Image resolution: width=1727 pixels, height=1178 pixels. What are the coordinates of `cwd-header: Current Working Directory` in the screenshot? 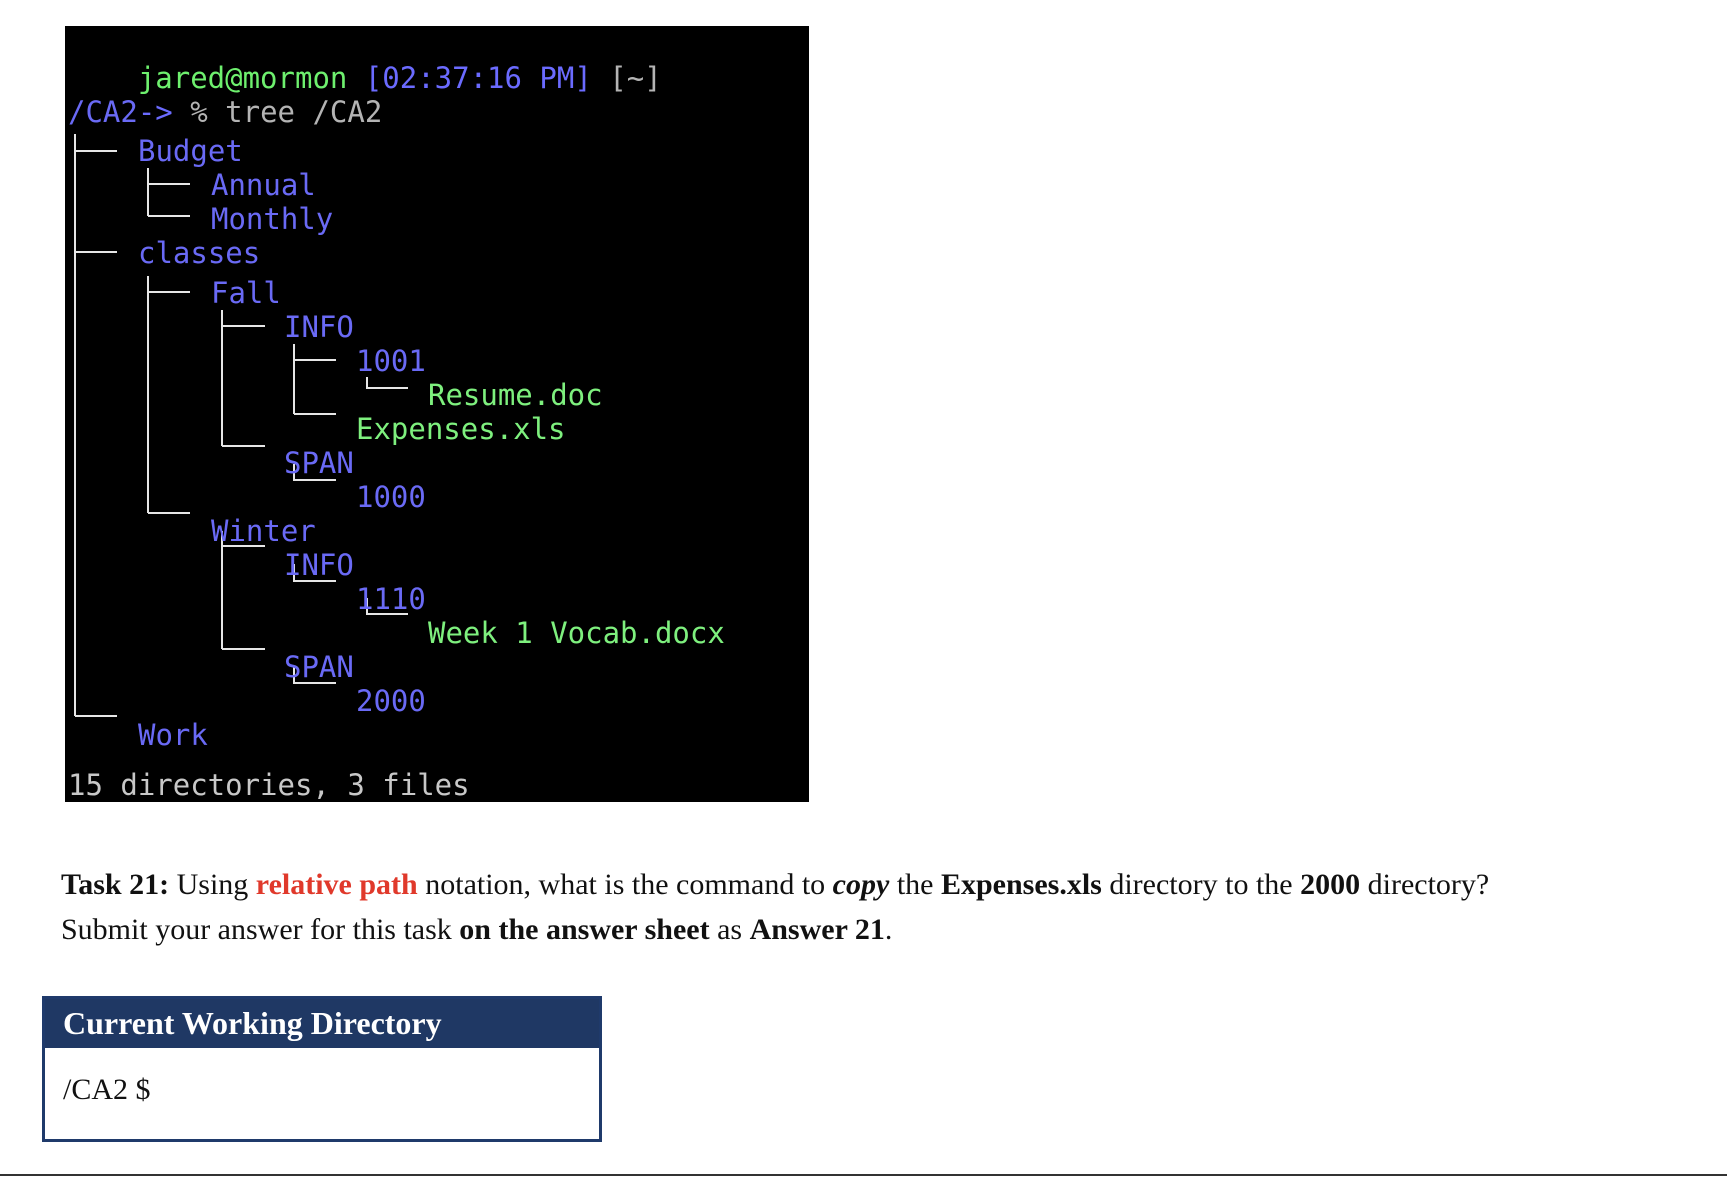 It's located at (322, 1023).